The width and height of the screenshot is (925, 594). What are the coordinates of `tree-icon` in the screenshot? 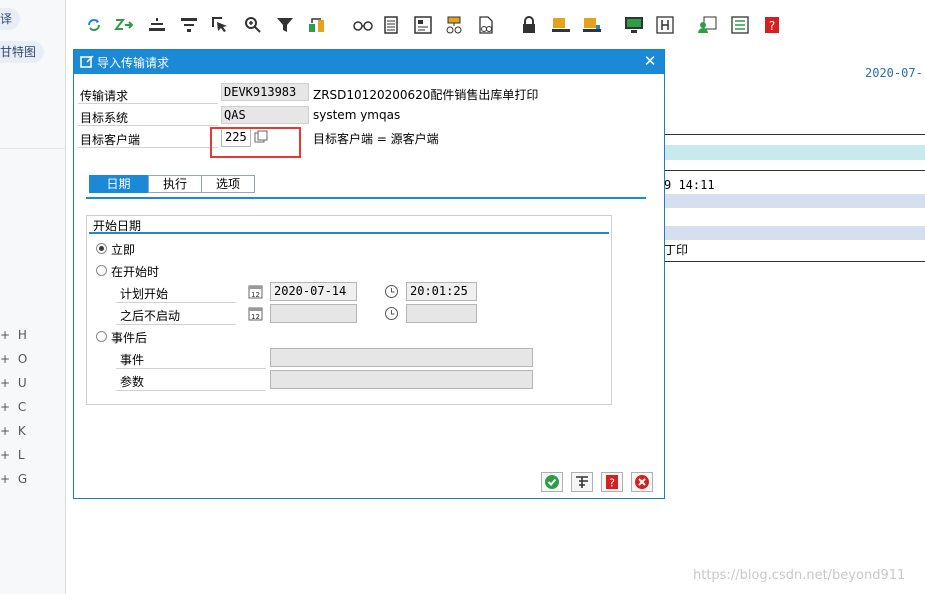 It's located at (582, 482).